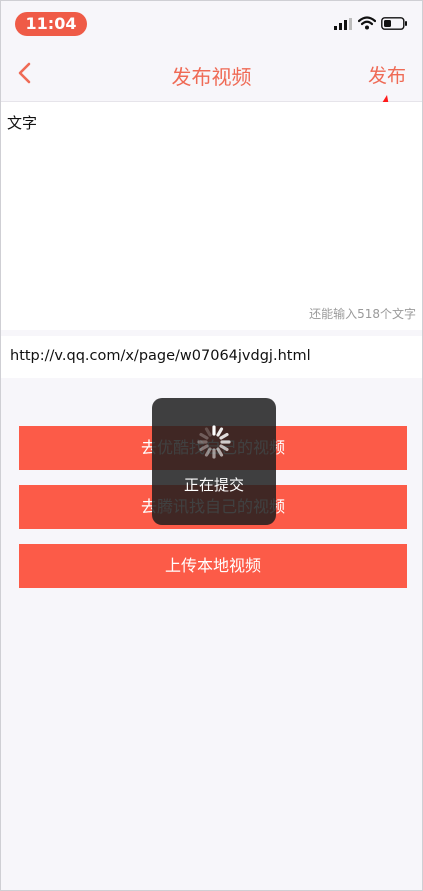  I want to click on battery-icon, so click(394, 23).